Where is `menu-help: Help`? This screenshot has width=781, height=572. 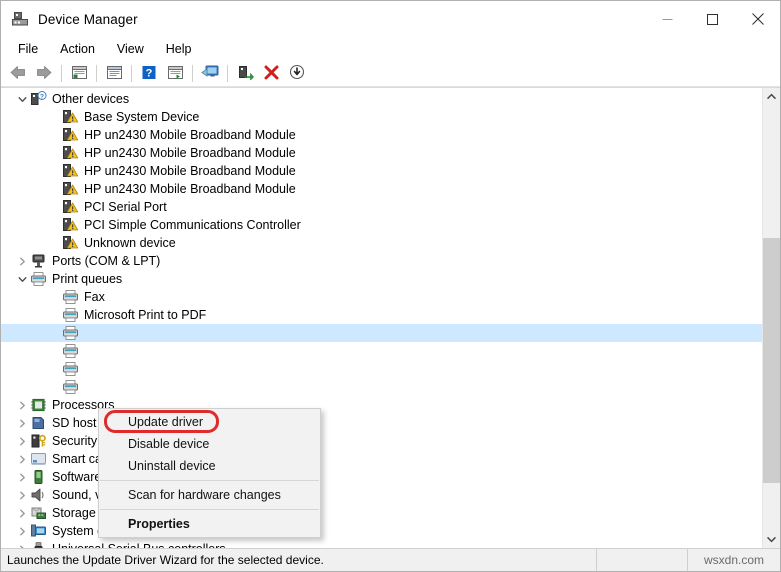 menu-help: Help is located at coordinates (179, 49).